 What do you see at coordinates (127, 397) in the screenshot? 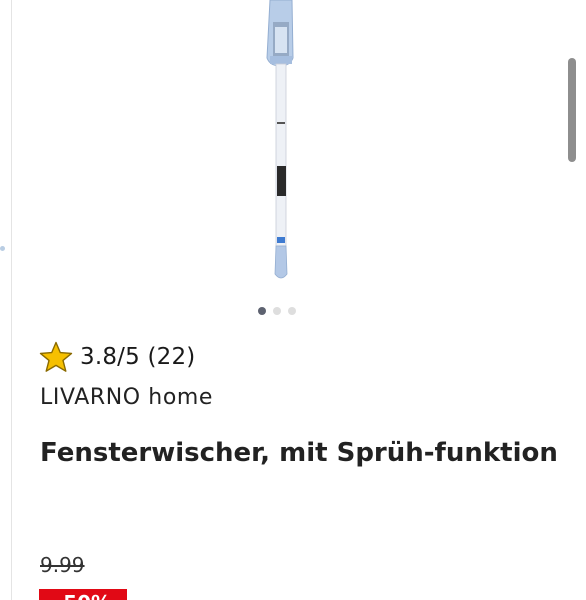
I see `brand-name: LIVARNO home` at bounding box center [127, 397].